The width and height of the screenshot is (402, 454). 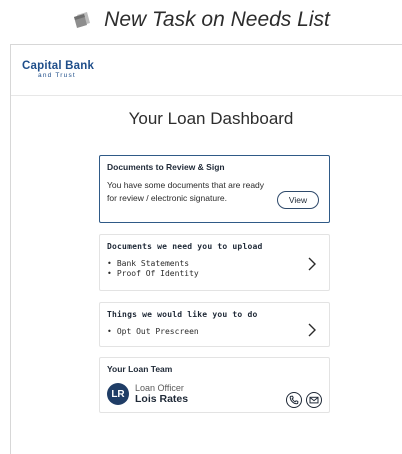 I want to click on app-header: Capital Bank and Trust, so click(x=206, y=70).